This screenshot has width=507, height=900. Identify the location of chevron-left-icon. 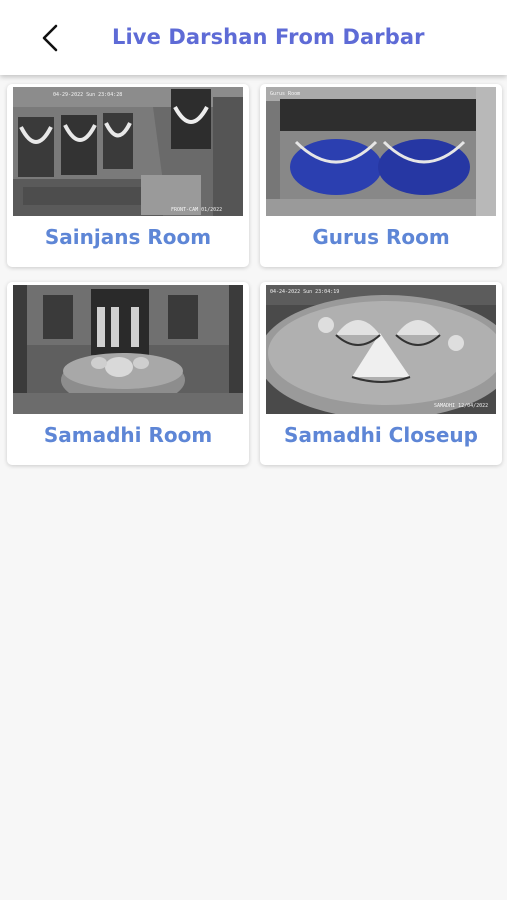
(50, 38).